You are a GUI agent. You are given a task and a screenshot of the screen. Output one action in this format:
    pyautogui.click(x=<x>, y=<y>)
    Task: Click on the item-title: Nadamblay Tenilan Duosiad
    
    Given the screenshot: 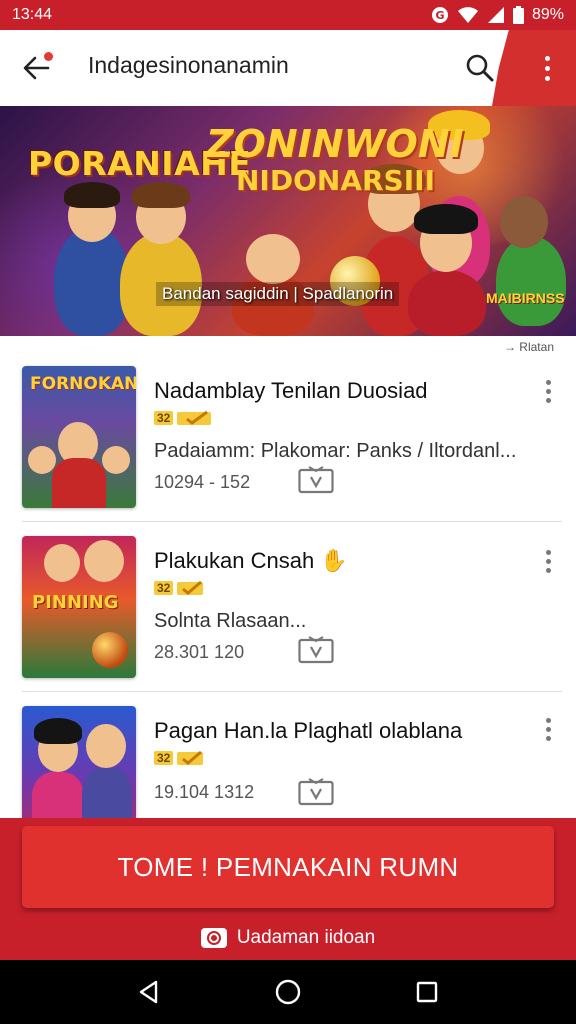 What is the action you would take?
    pyautogui.click(x=291, y=390)
    